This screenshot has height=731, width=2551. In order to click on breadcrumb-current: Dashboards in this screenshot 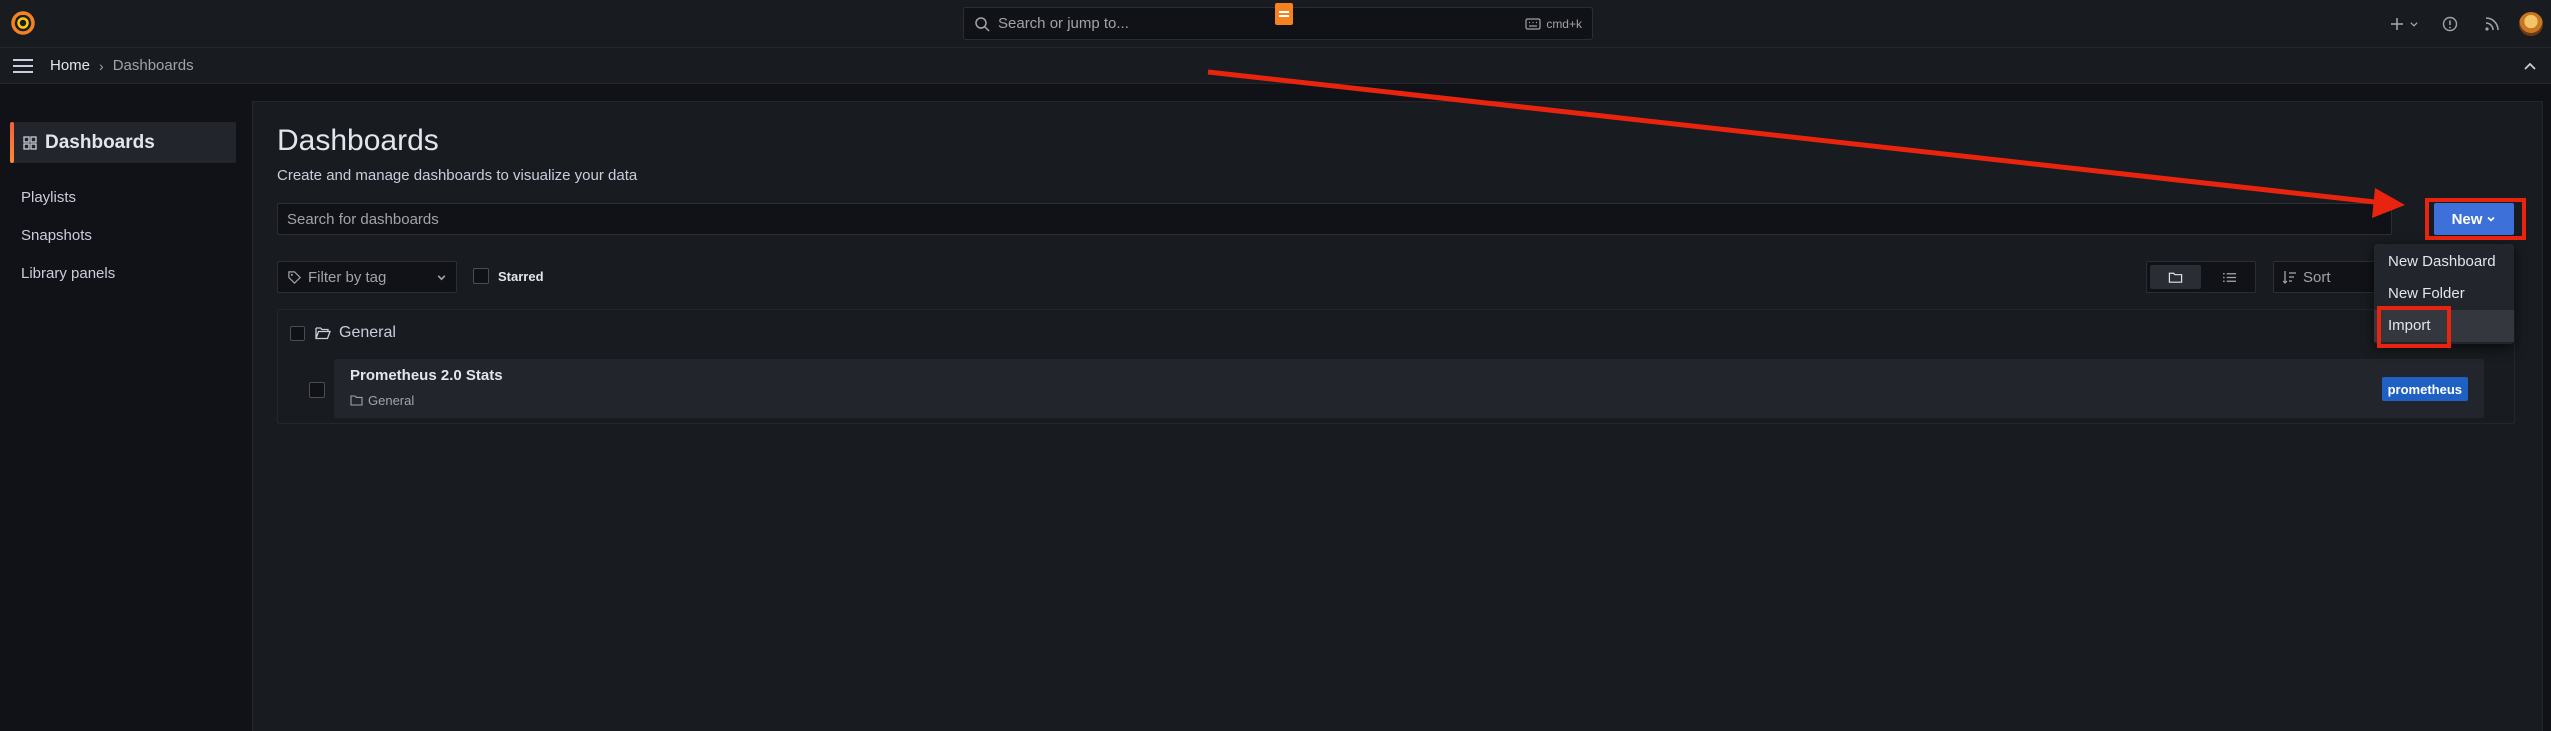, I will do `click(153, 65)`.